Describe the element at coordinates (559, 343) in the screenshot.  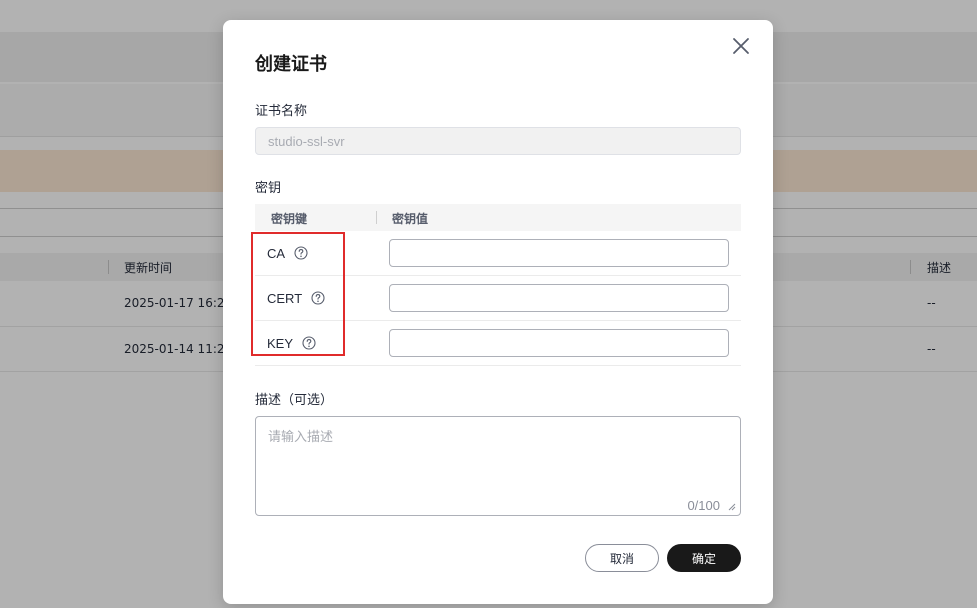
I see `key-value-input` at that location.